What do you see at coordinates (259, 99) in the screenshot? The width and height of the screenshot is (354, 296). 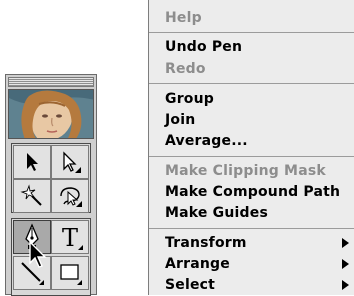 I see `menu-item-group: Group` at bounding box center [259, 99].